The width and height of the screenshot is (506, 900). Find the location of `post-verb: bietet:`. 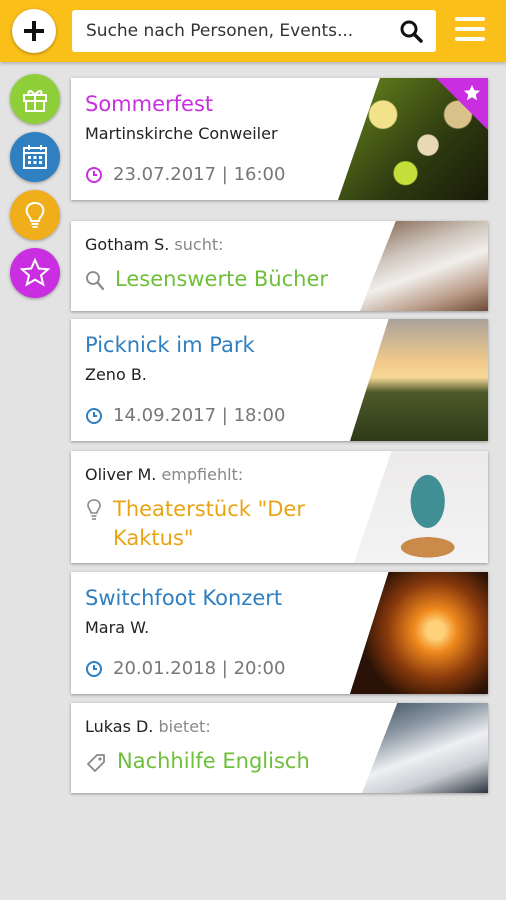

post-verb: bietet: is located at coordinates (184, 726).